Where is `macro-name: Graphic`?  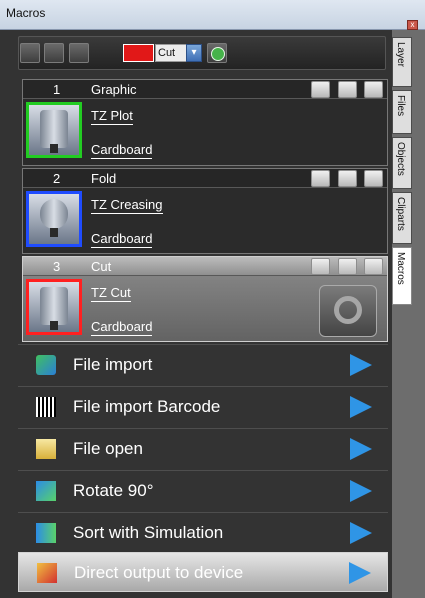
macro-name: Graphic is located at coordinates (114, 89).